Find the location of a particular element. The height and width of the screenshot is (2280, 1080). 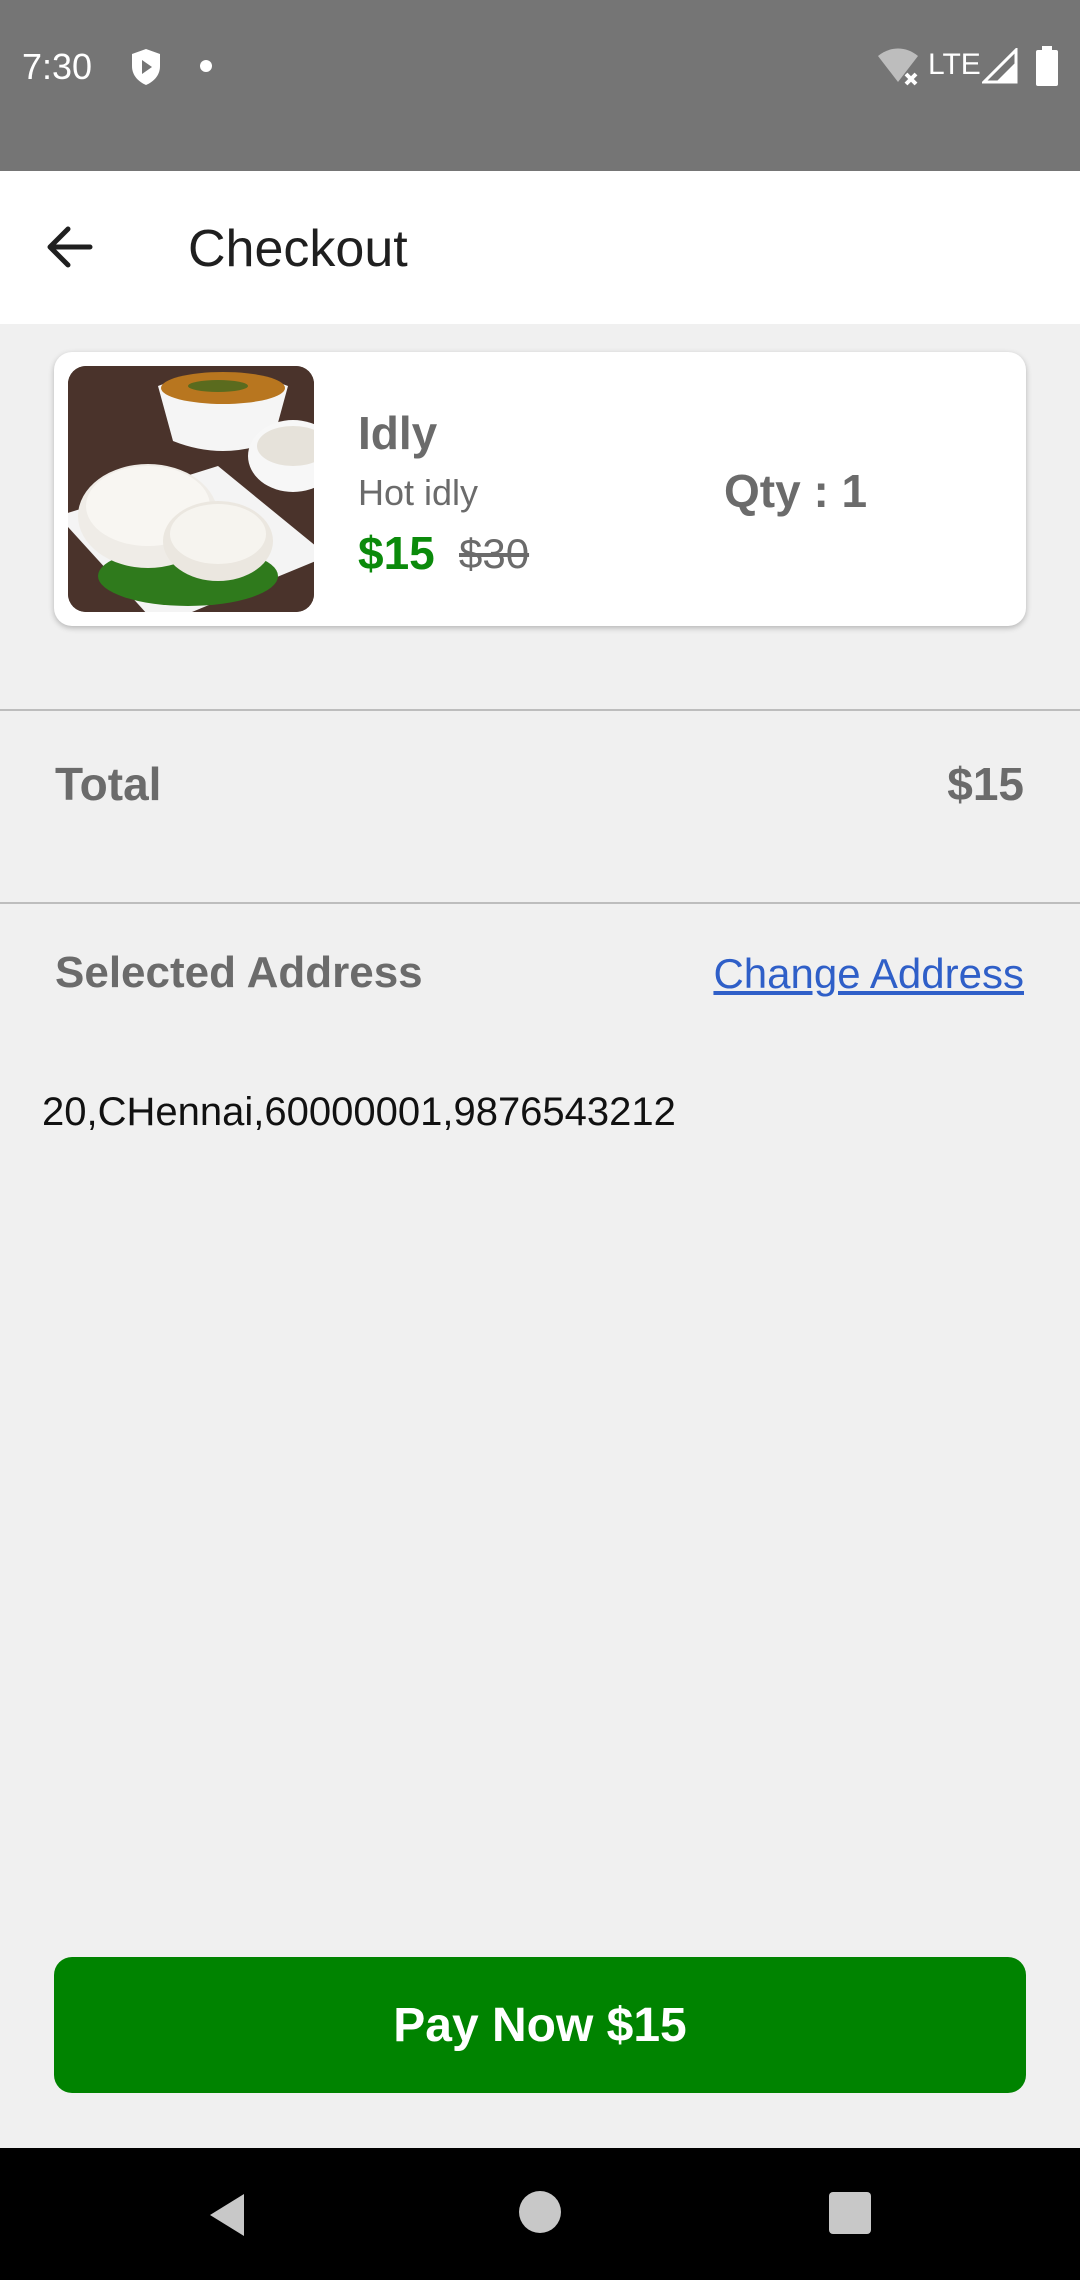

address-value: 20,CHennai,60000001,9876543212 is located at coordinates (359, 1112).